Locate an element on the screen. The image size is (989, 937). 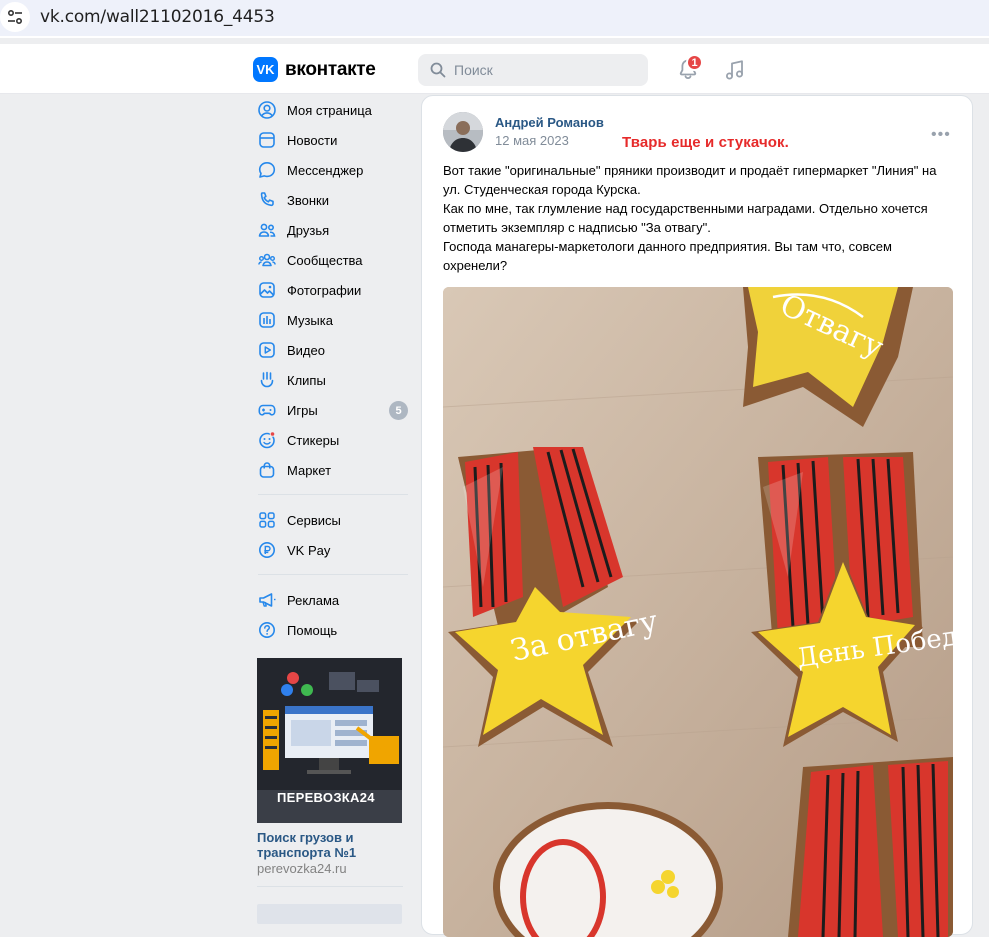
sticker-icon is located at coordinates (267, 440).